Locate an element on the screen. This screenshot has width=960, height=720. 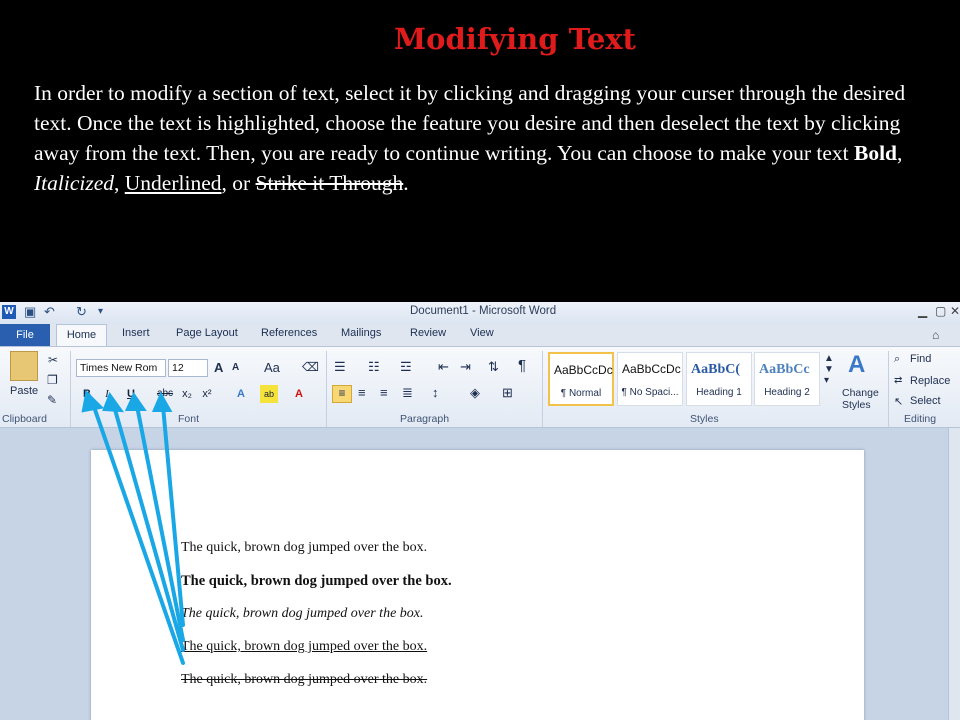
close-icon: ✕ is located at coordinates (955, 311).